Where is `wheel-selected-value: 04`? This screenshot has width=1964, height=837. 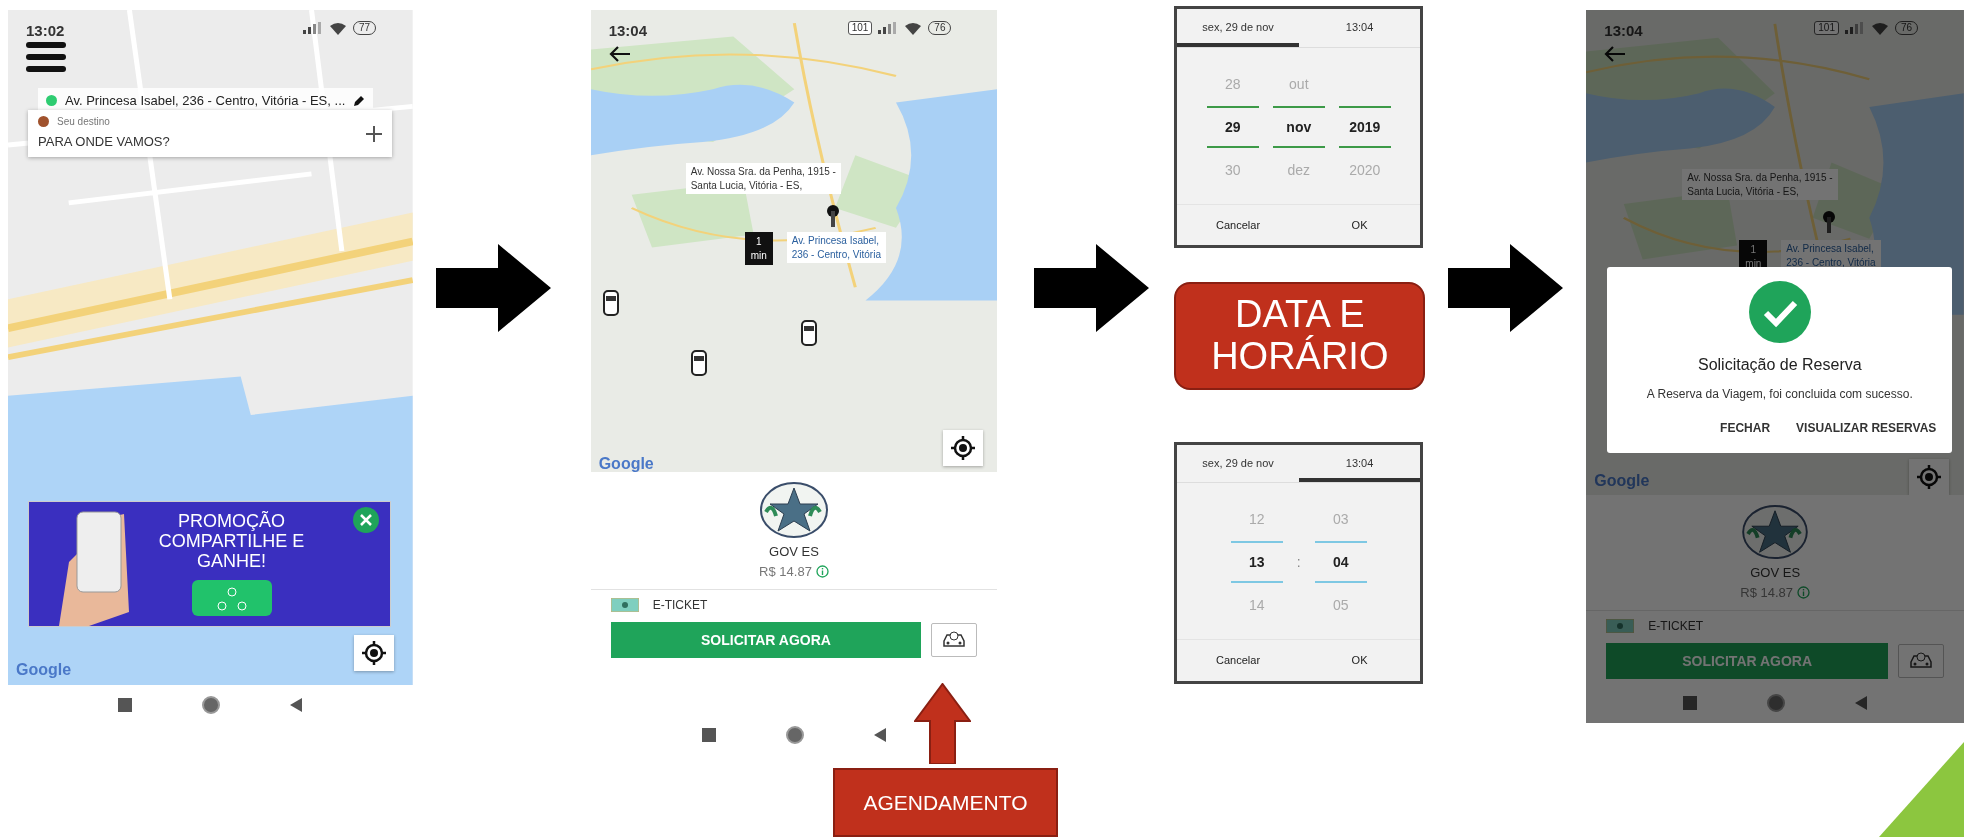
wheel-selected-value: 04 is located at coordinates (1340, 562).